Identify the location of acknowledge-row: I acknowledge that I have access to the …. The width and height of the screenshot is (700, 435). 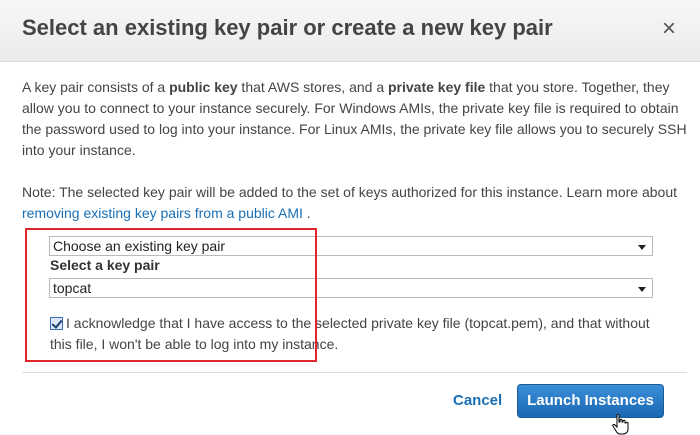
(360, 334).